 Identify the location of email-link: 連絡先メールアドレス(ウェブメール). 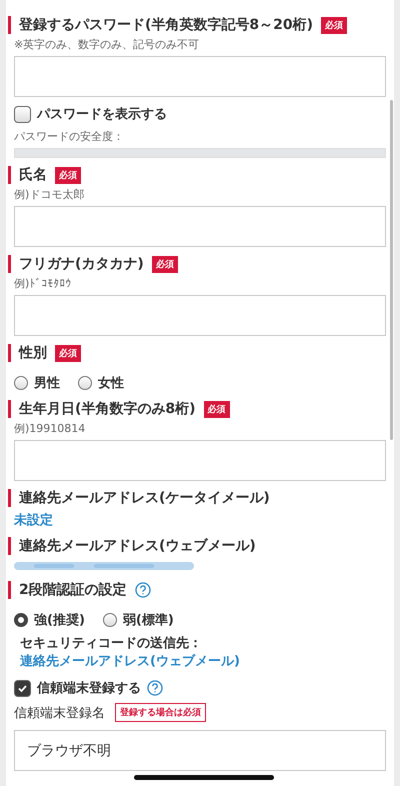
(130, 661).